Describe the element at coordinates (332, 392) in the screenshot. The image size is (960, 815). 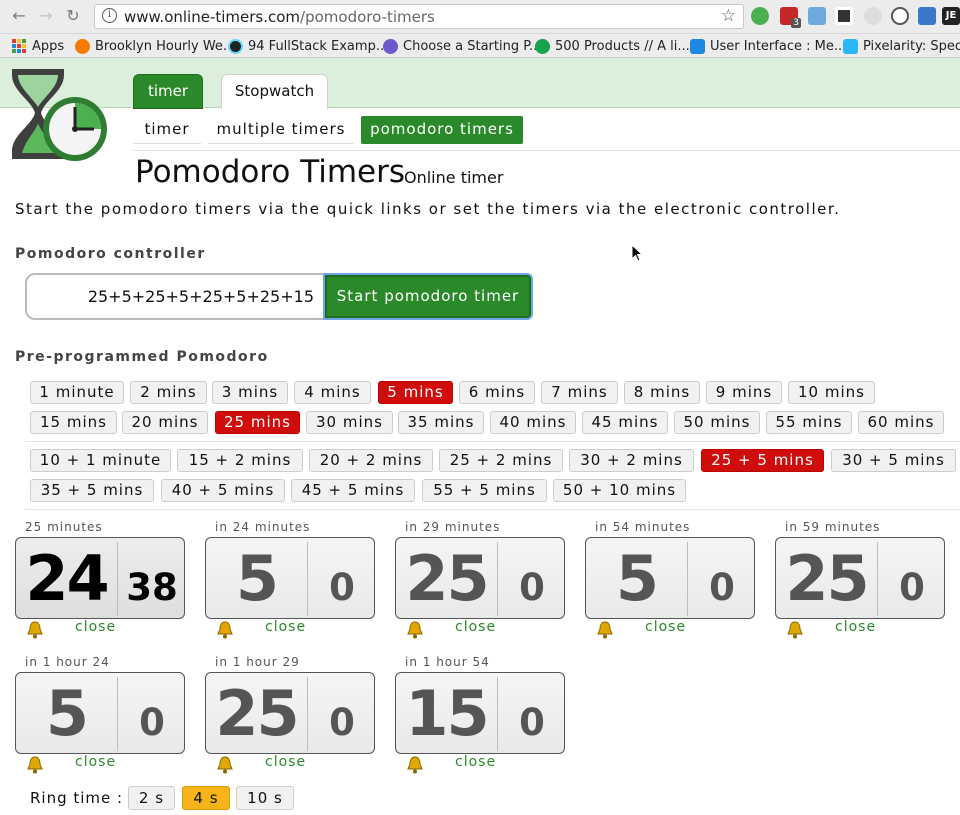
I see `preset-button: 4 mins` at that location.